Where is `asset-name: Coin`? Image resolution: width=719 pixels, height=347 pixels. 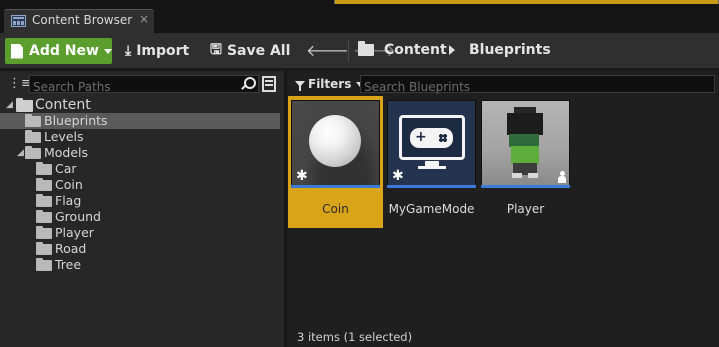
asset-name: Coin is located at coordinates (335, 209).